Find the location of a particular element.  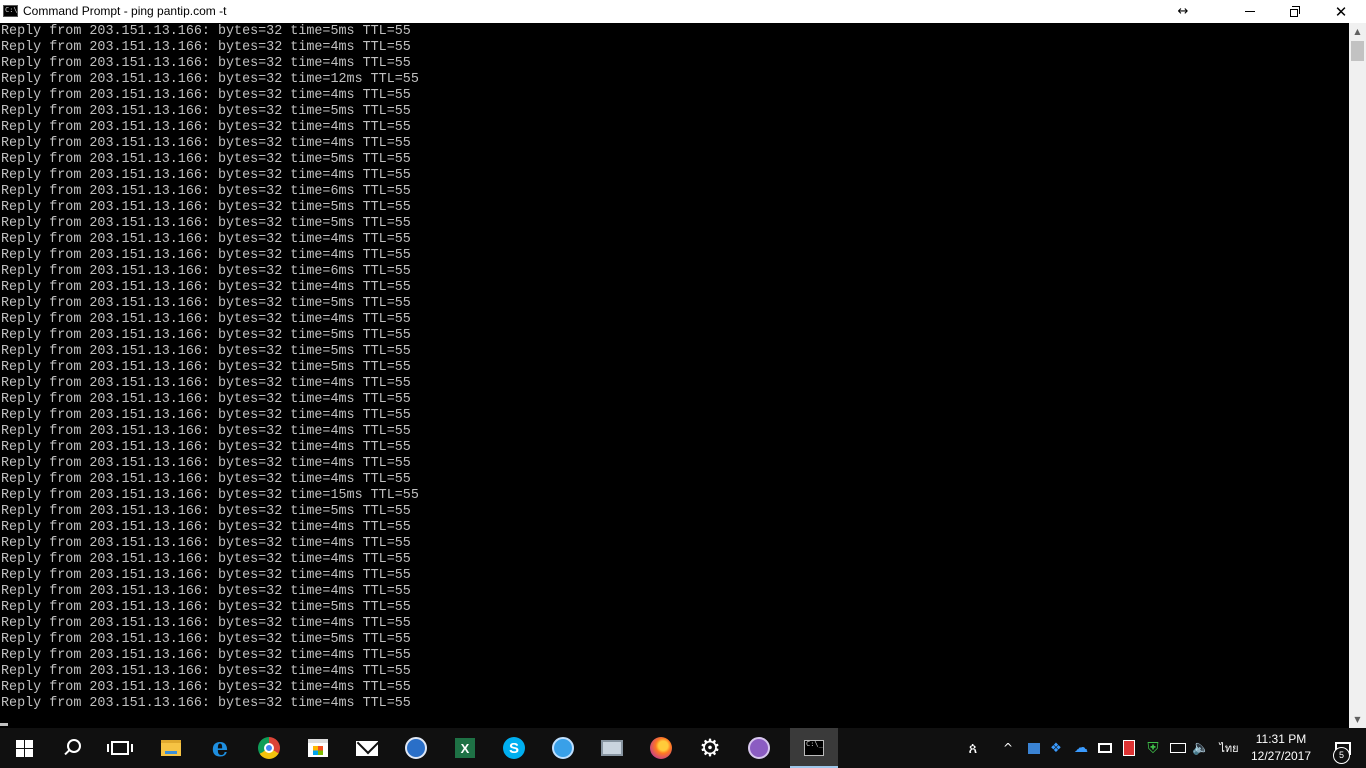

screen-icon is located at coordinates (612, 748).